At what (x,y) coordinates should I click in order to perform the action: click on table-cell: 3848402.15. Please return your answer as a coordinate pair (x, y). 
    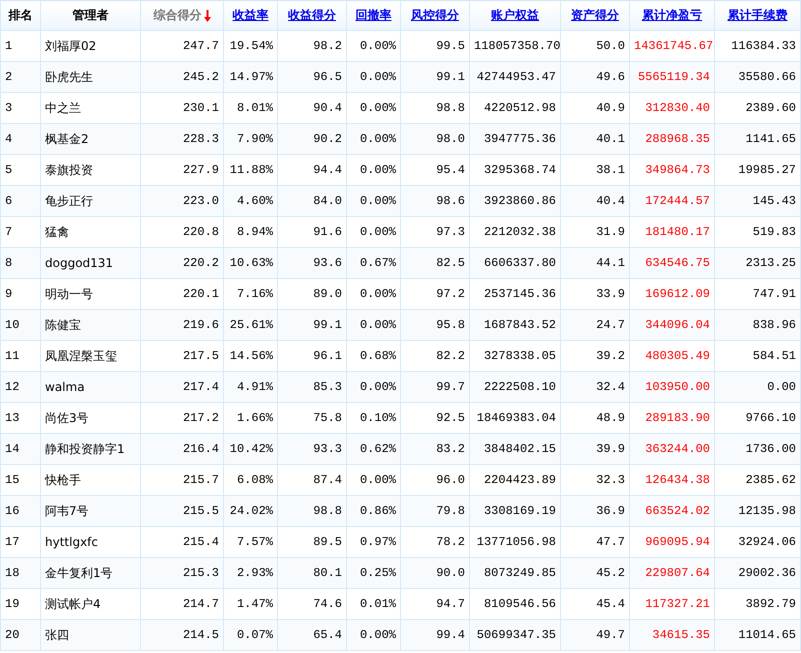
    Looking at the image, I should click on (515, 449).